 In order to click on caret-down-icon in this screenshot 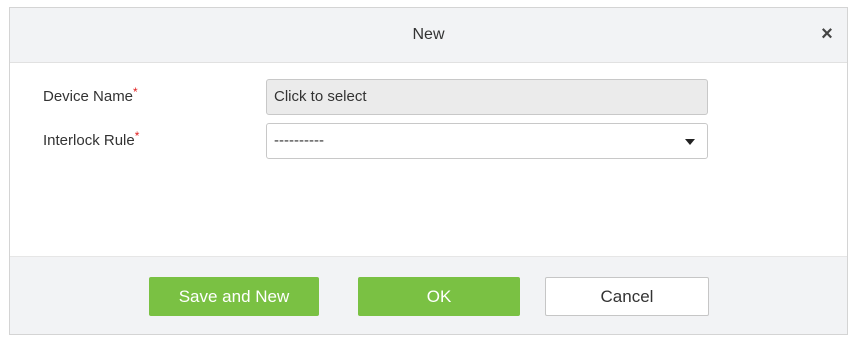, I will do `click(690, 142)`.